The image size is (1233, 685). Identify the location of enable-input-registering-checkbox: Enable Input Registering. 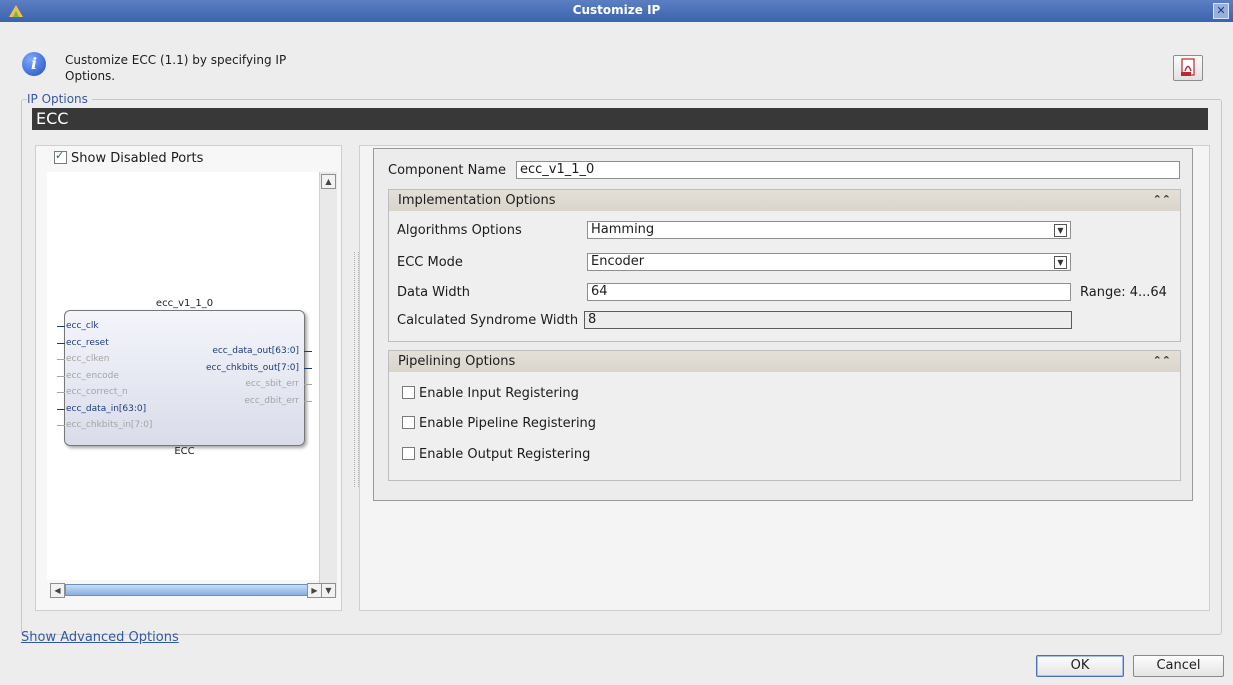
(490, 393).